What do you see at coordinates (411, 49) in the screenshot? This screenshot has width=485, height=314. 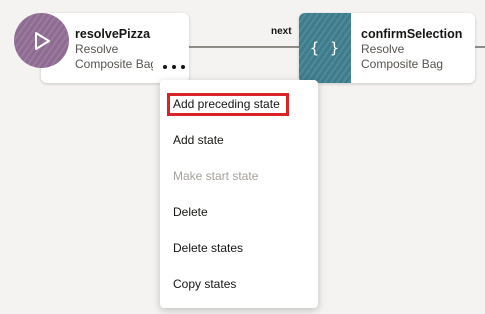 I see `state-node-text: confirmSelection Resolve Composite Bag` at bounding box center [411, 49].